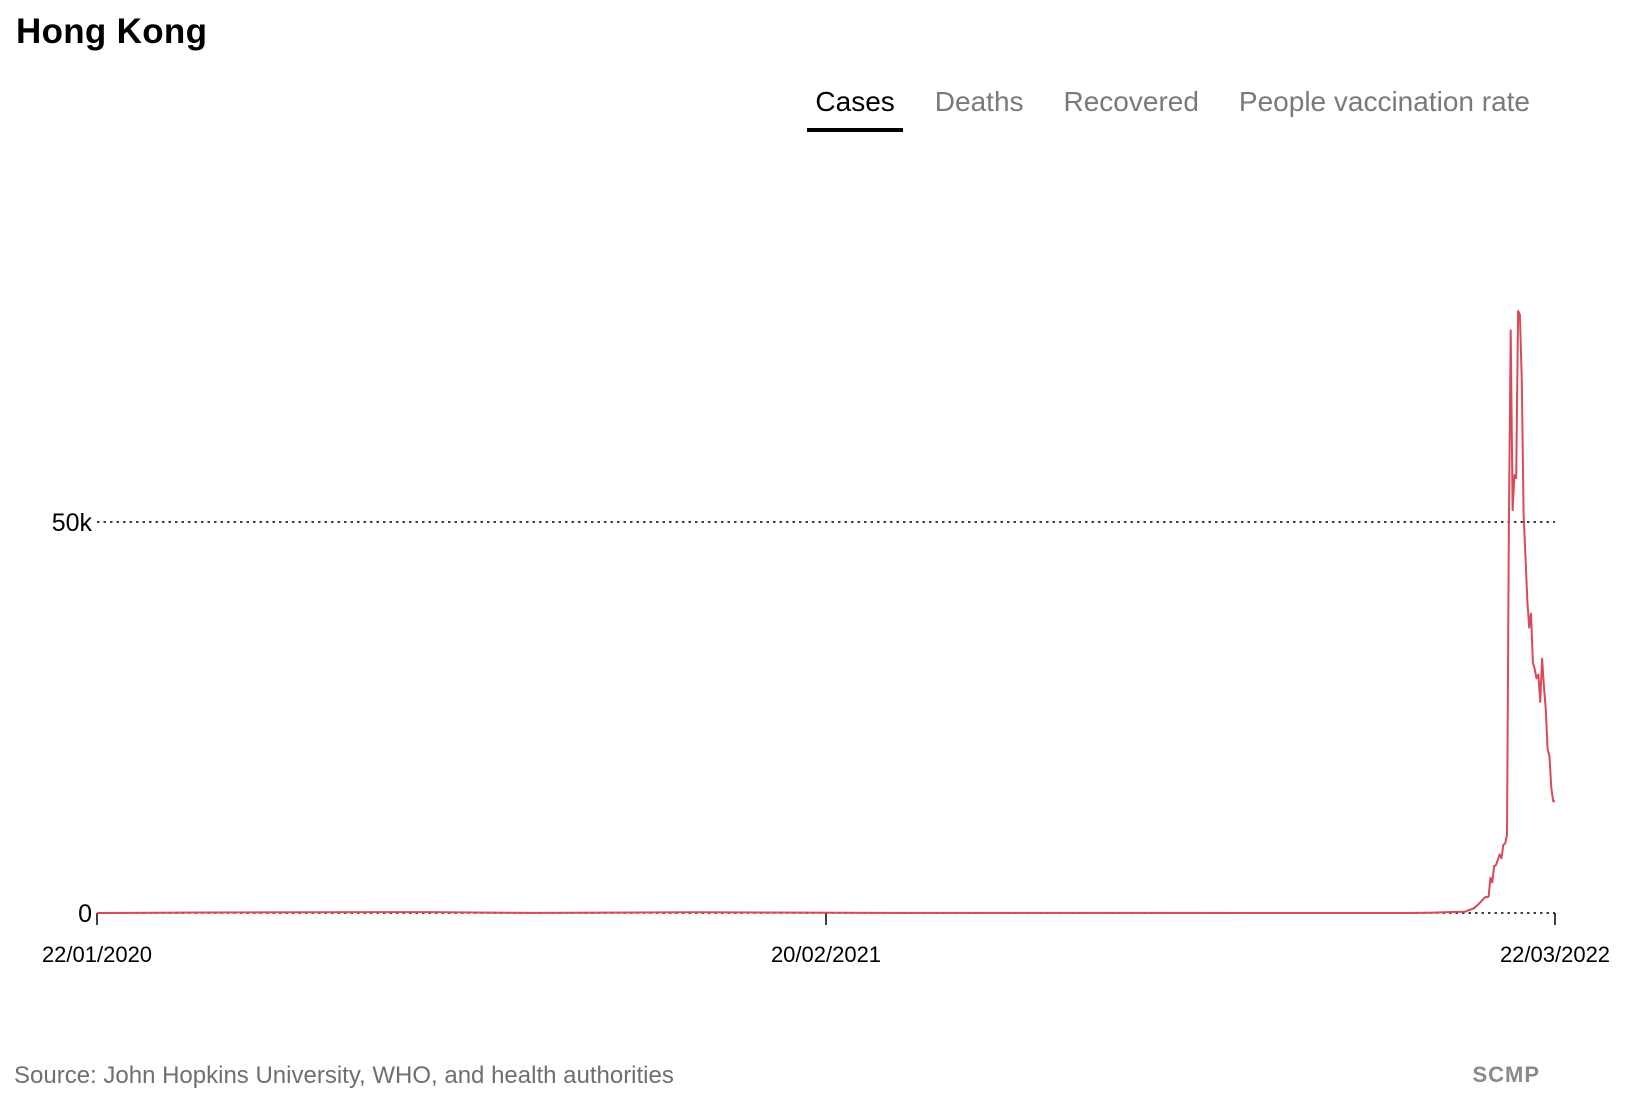 This screenshot has width=1630, height=1110. I want to click on x-tick-label: 20/02/2021, so click(826, 954).